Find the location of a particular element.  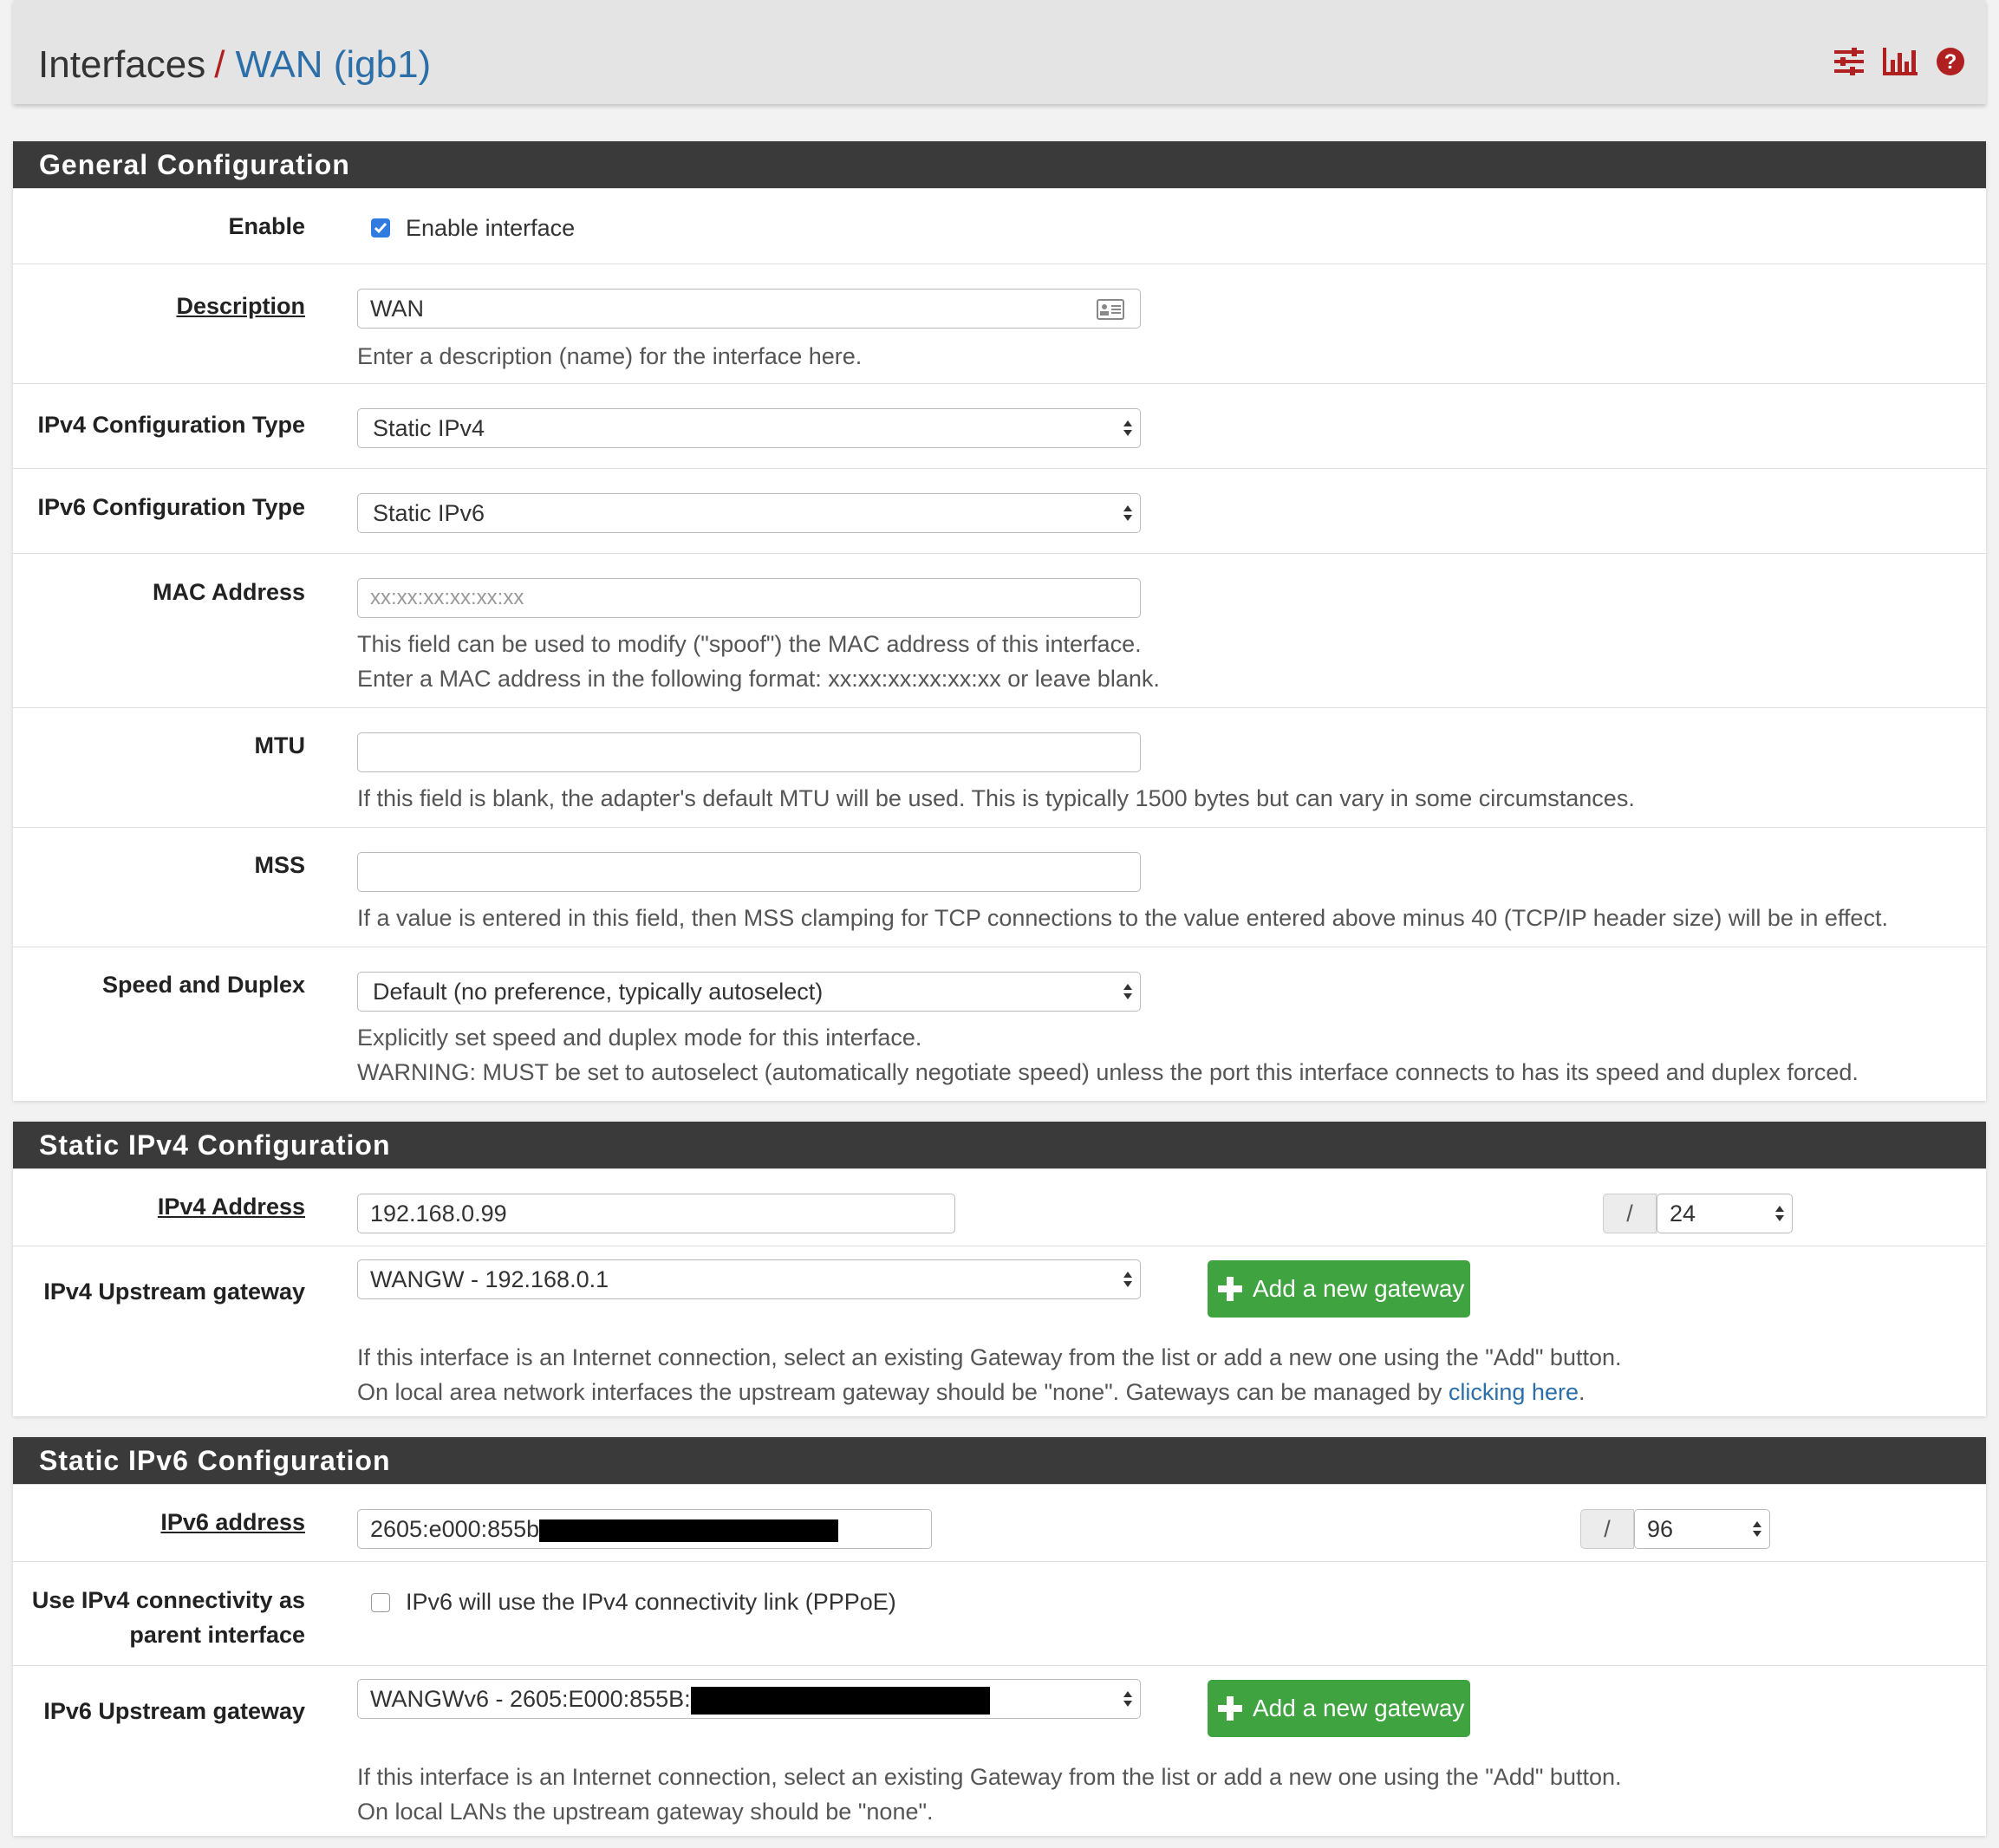

ipv4-address-input: 192.168.0.99 is located at coordinates (656, 1213).